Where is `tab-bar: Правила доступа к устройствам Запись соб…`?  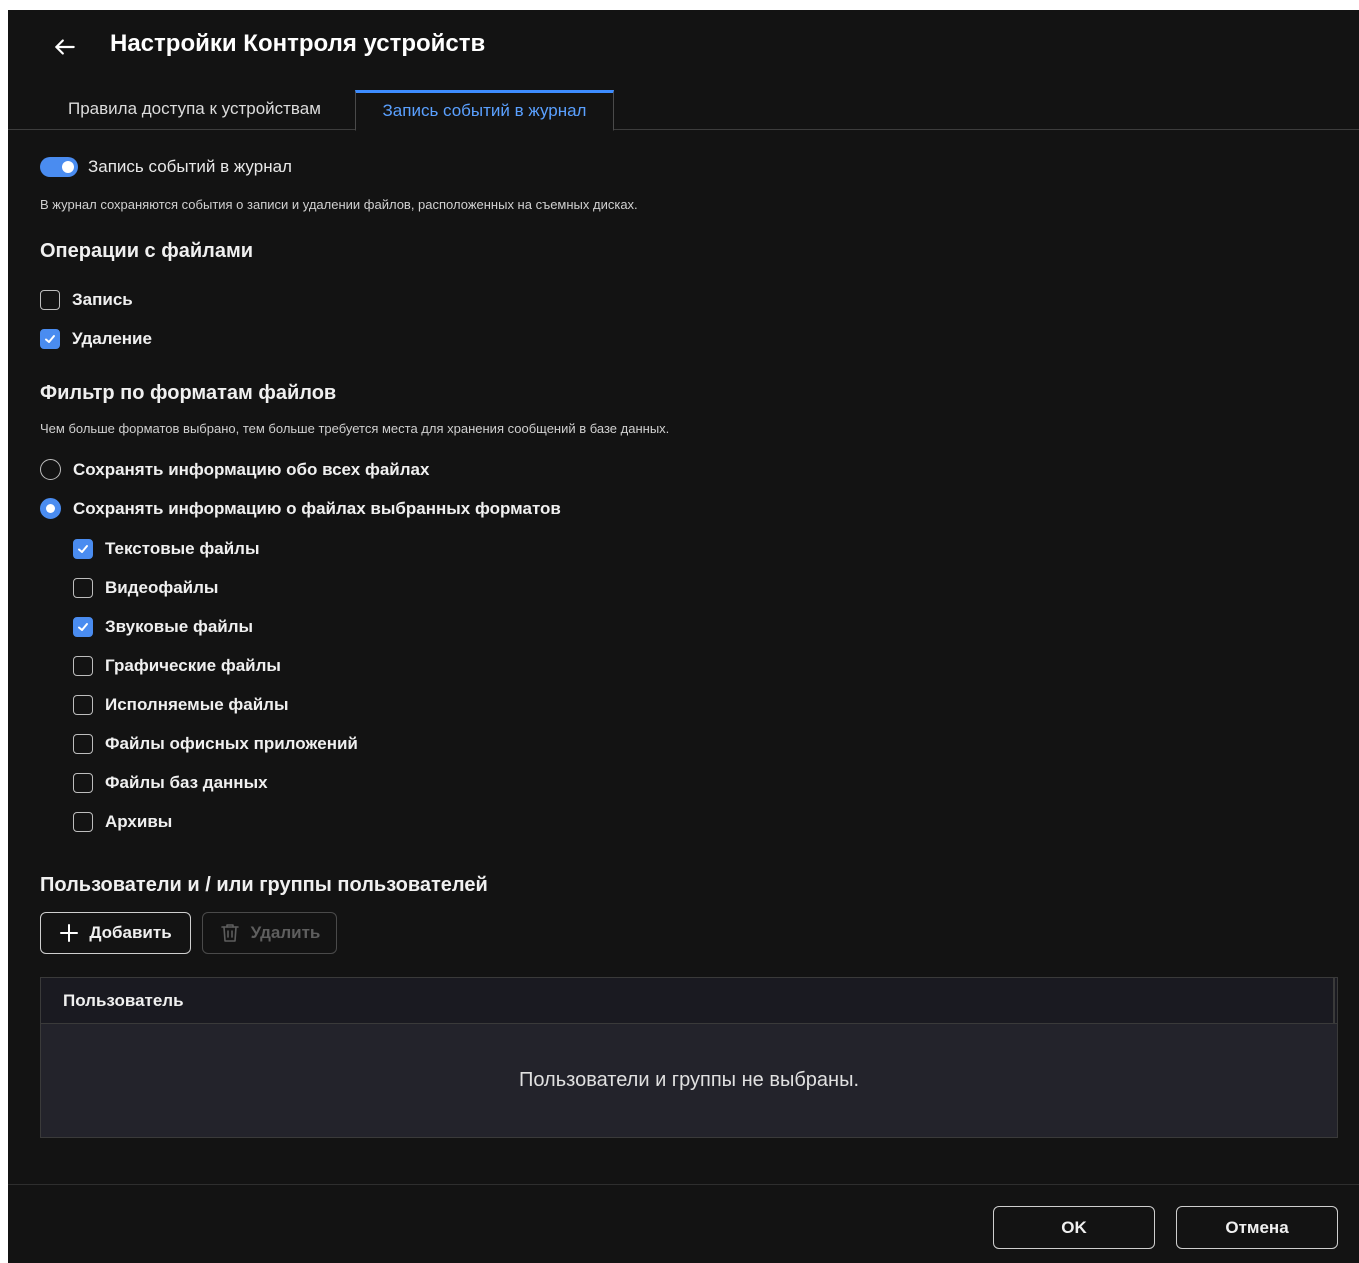
tab-bar: Правила доступа к устройствам Запись соб… is located at coordinates (683, 110).